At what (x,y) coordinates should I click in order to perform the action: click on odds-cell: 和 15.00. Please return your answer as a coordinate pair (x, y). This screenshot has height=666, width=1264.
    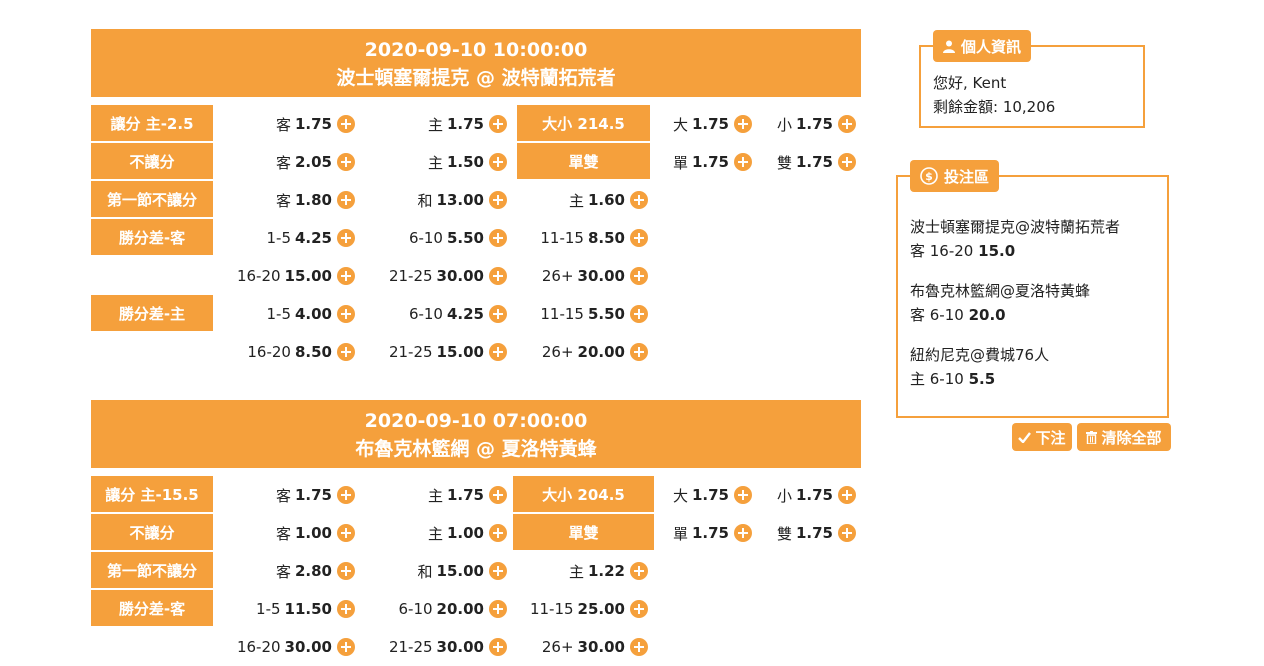
    Looking at the image, I should click on (437, 571).